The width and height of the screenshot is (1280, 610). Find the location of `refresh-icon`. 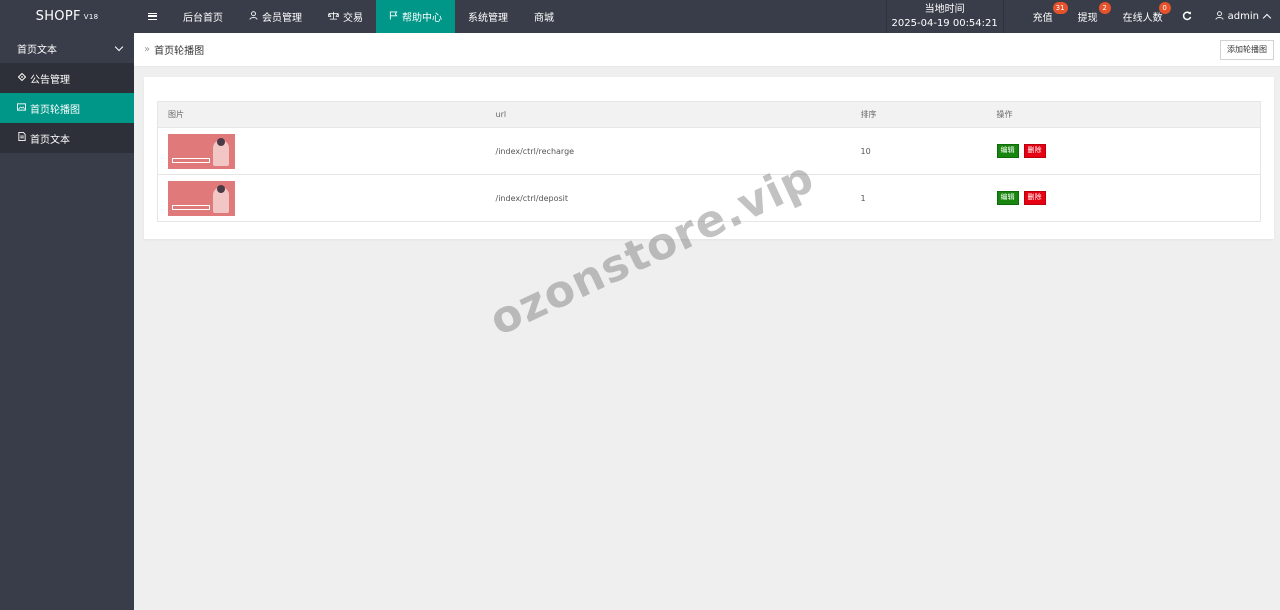

refresh-icon is located at coordinates (1187, 17).